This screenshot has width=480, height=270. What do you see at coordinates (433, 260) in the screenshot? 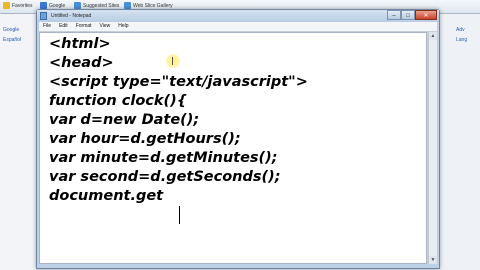
I see `scroll-down-icon: ▼` at bounding box center [433, 260].